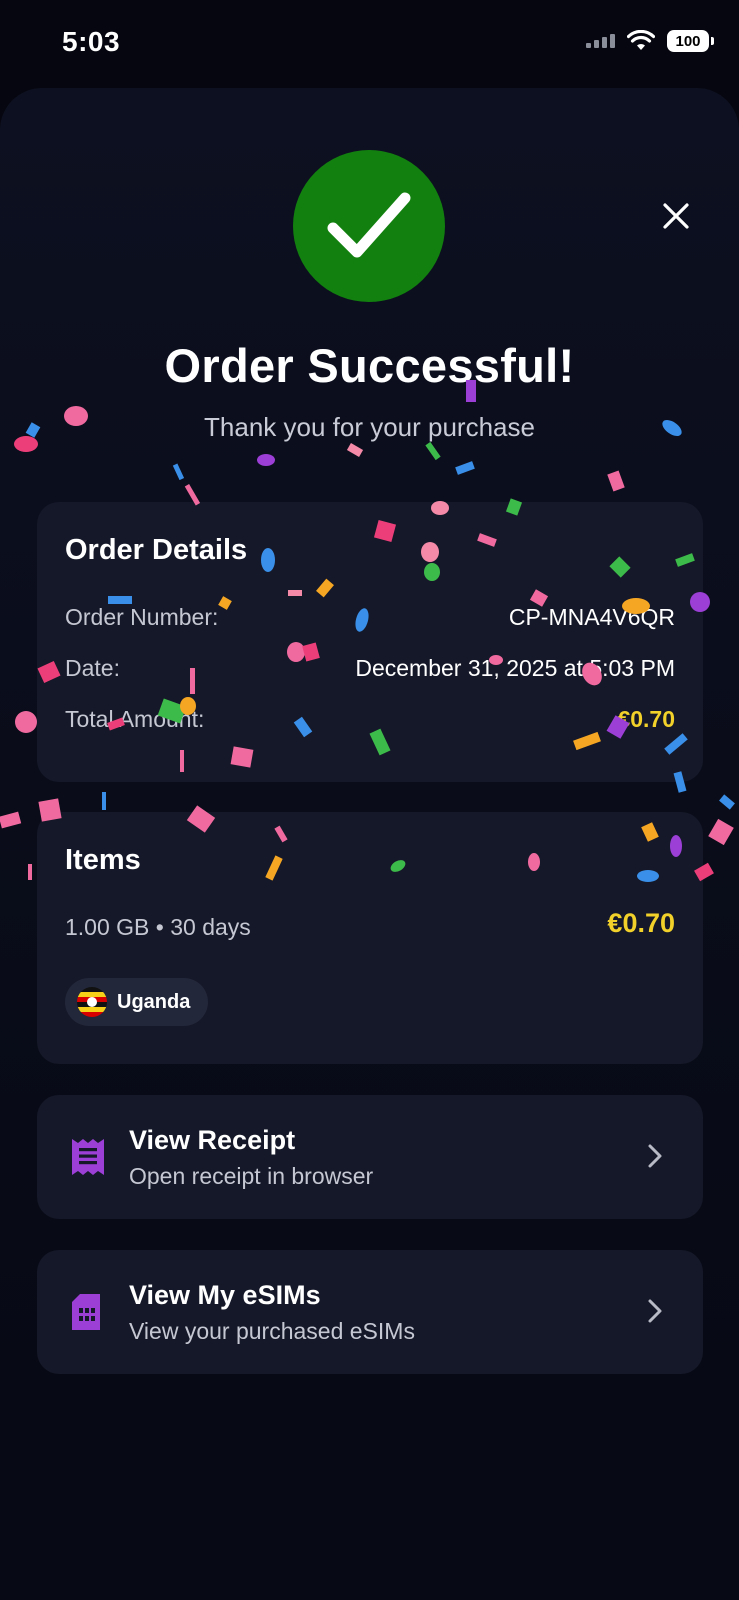  What do you see at coordinates (369, 226) in the screenshot?
I see `success-check-icon` at bounding box center [369, 226].